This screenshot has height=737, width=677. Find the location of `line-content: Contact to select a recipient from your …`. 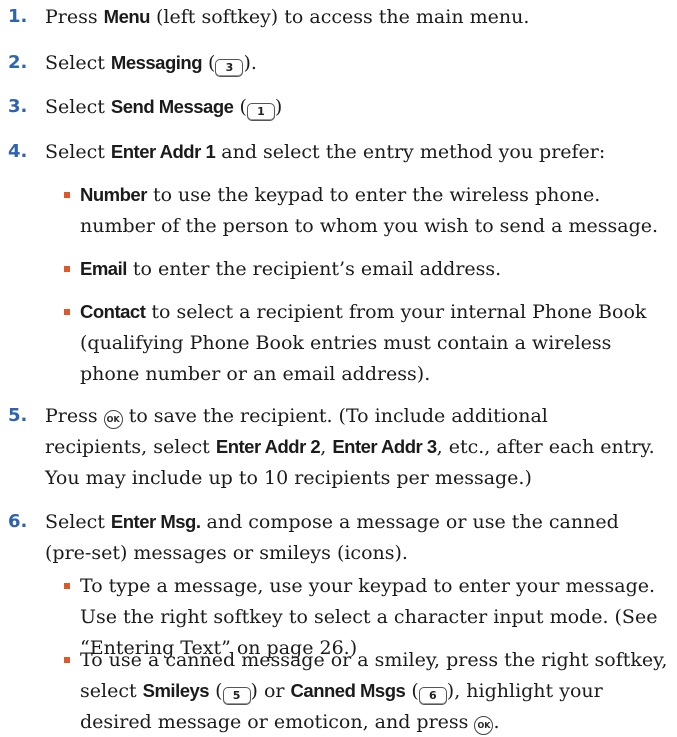

line-content: Contact to select a recipient from your … is located at coordinates (363, 312).